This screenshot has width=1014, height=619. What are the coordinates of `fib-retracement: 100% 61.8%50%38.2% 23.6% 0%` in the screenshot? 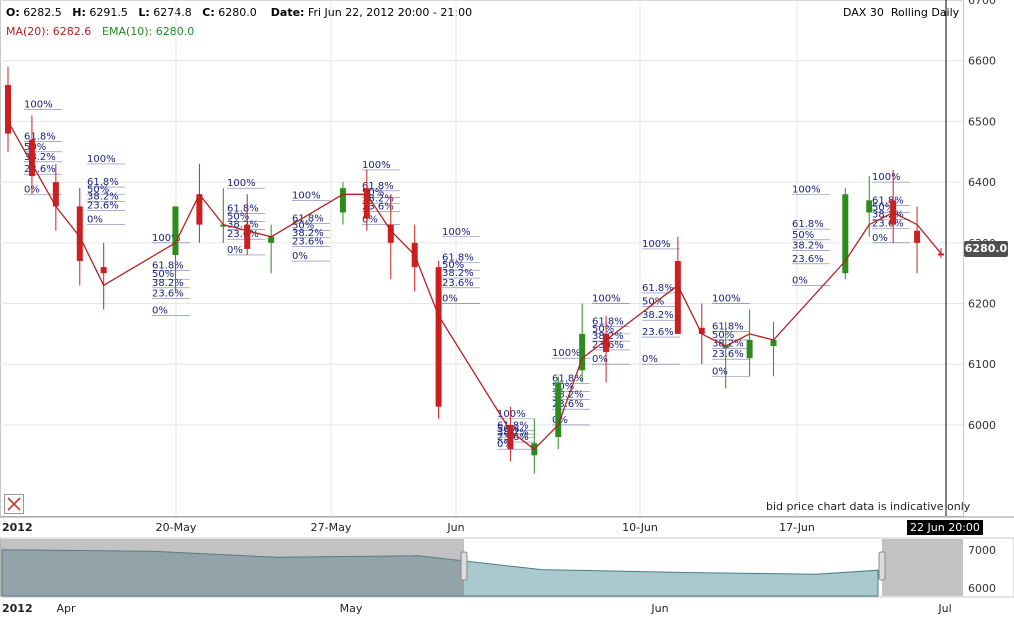 It's located at (811, 235).